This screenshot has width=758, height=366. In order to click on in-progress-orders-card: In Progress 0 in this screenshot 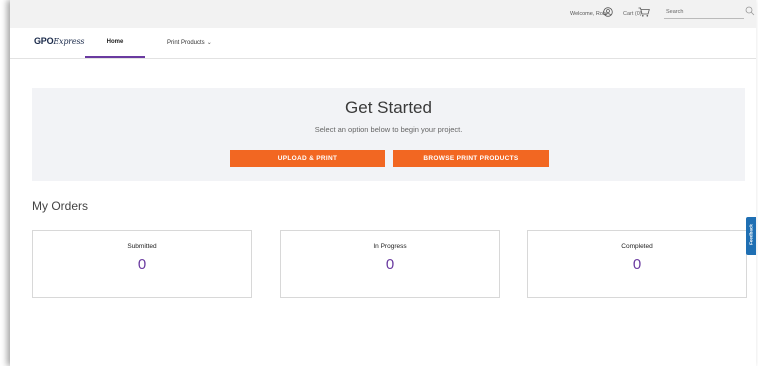, I will do `click(390, 264)`.